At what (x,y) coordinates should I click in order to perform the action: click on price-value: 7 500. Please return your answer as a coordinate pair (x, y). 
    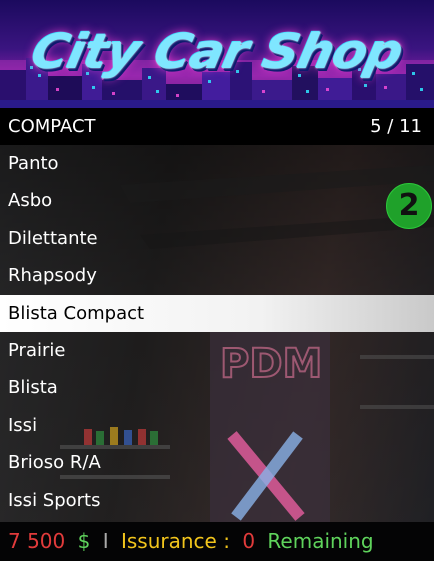
    Looking at the image, I should click on (37, 541).